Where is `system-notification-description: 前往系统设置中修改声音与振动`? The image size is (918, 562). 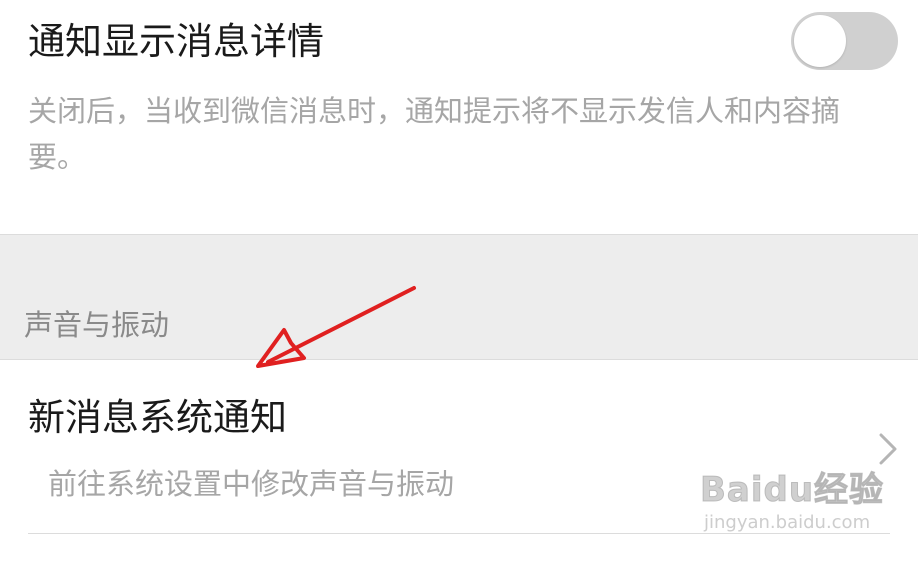 system-notification-description: 前往系统设置中修改声音与振动 is located at coordinates (251, 484).